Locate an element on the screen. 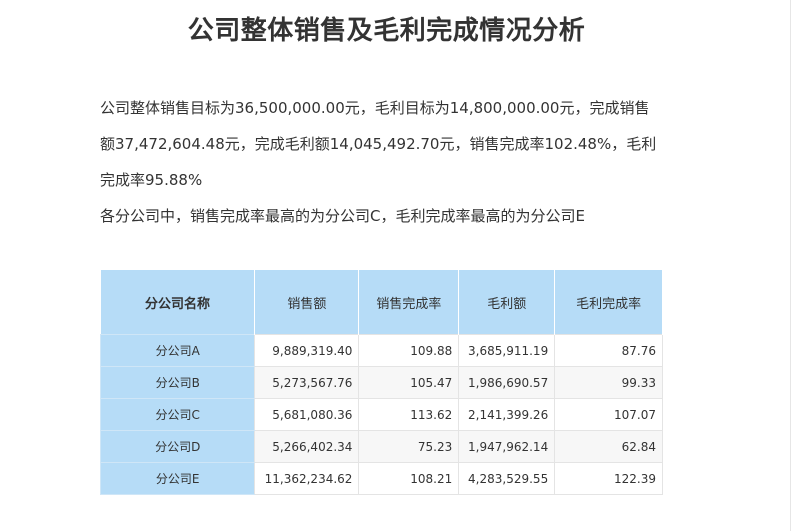 The image size is (795, 531). sales-rate-cell: 109.88 is located at coordinates (409, 350).